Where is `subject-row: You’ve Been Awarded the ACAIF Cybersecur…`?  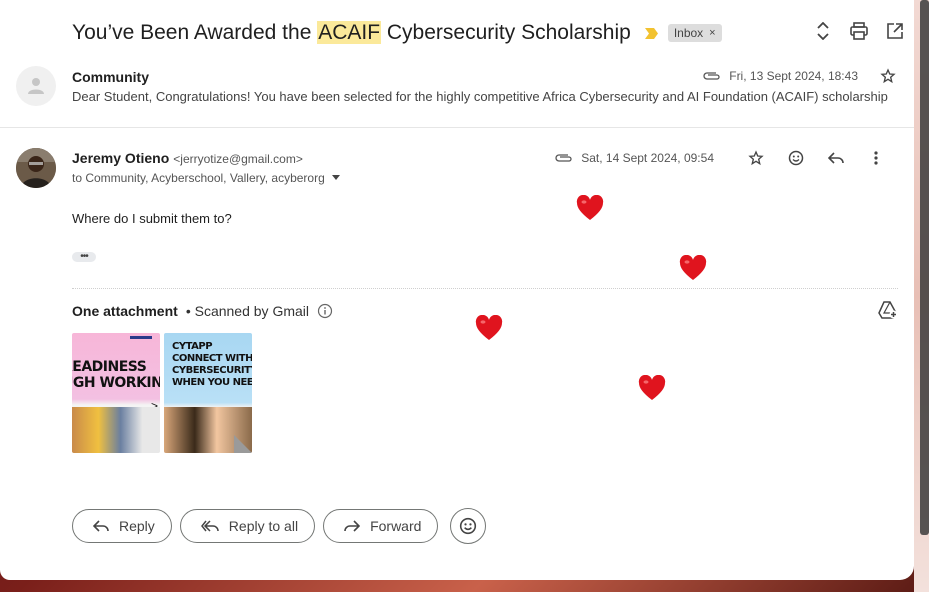
subject-row: You’ve Been Awarded the ACAIF Cybersecur… is located at coordinates (397, 33).